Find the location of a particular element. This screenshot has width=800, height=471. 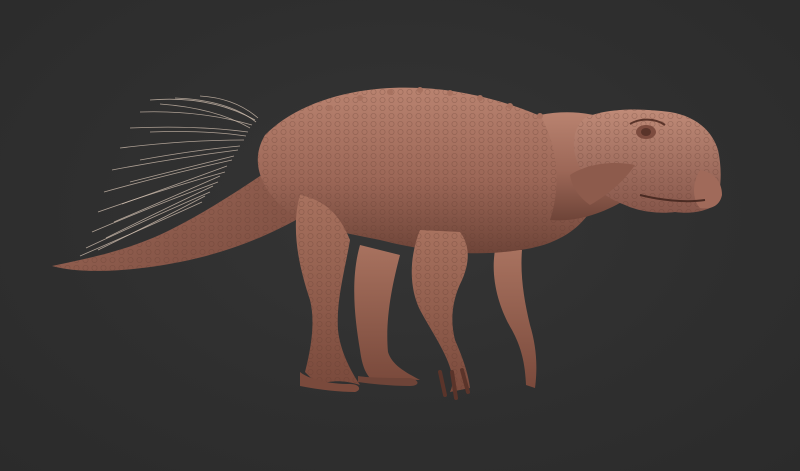

hand-claws is located at coordinates (454, 384).